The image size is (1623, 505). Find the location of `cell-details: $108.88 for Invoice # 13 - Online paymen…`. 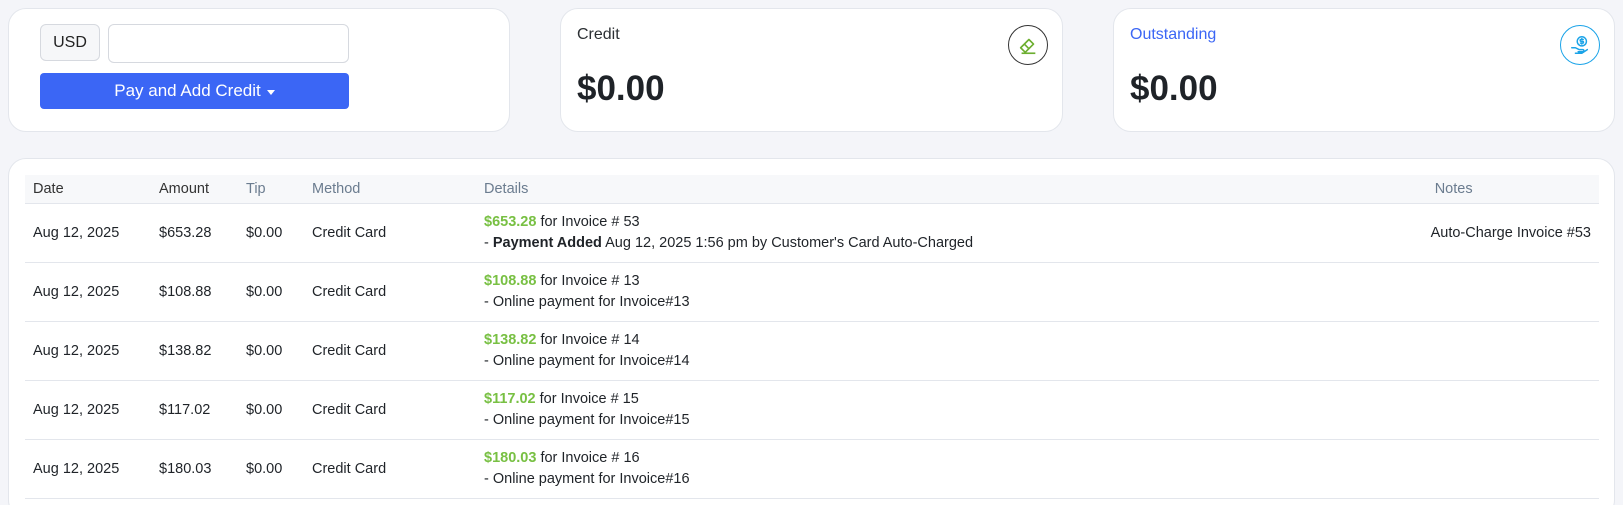

cell-details: $108.88 for Invoice # 13 - Online paymen… is located at coordinates (892, 292).